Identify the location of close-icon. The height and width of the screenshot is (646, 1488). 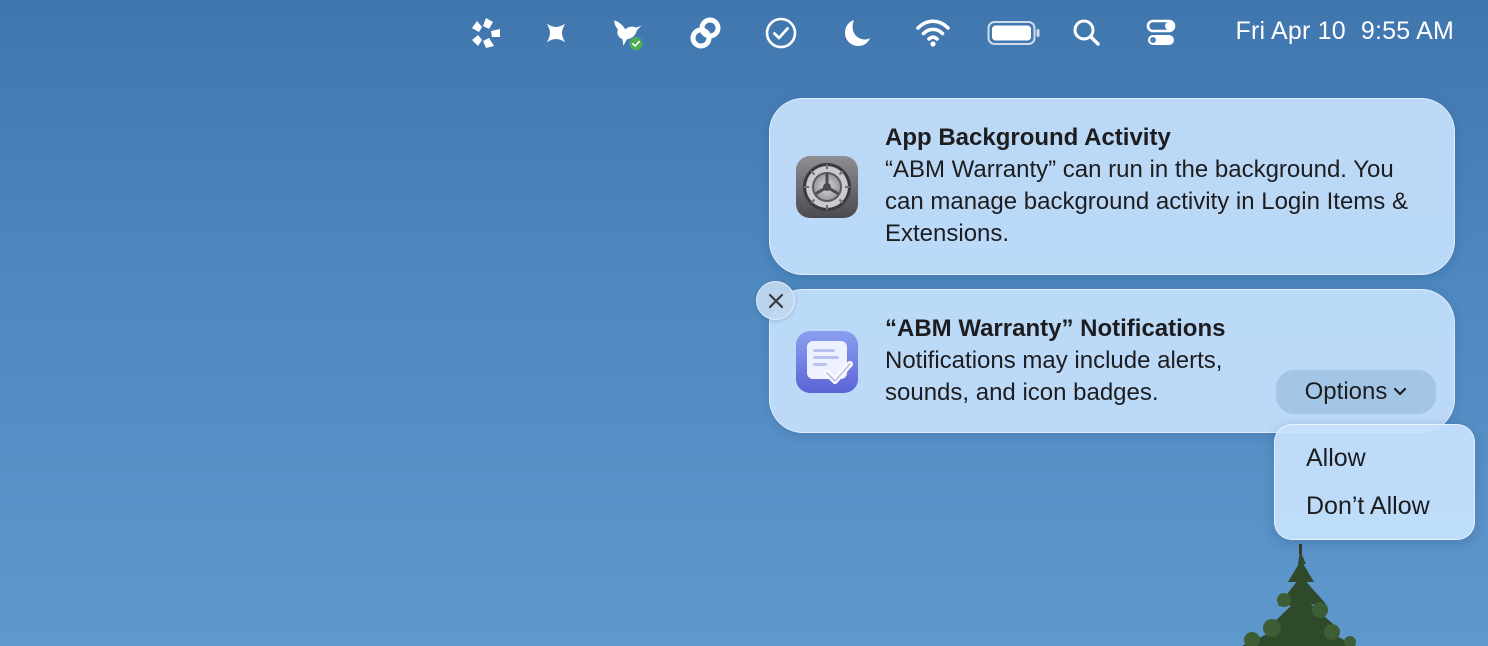
(775, 300).